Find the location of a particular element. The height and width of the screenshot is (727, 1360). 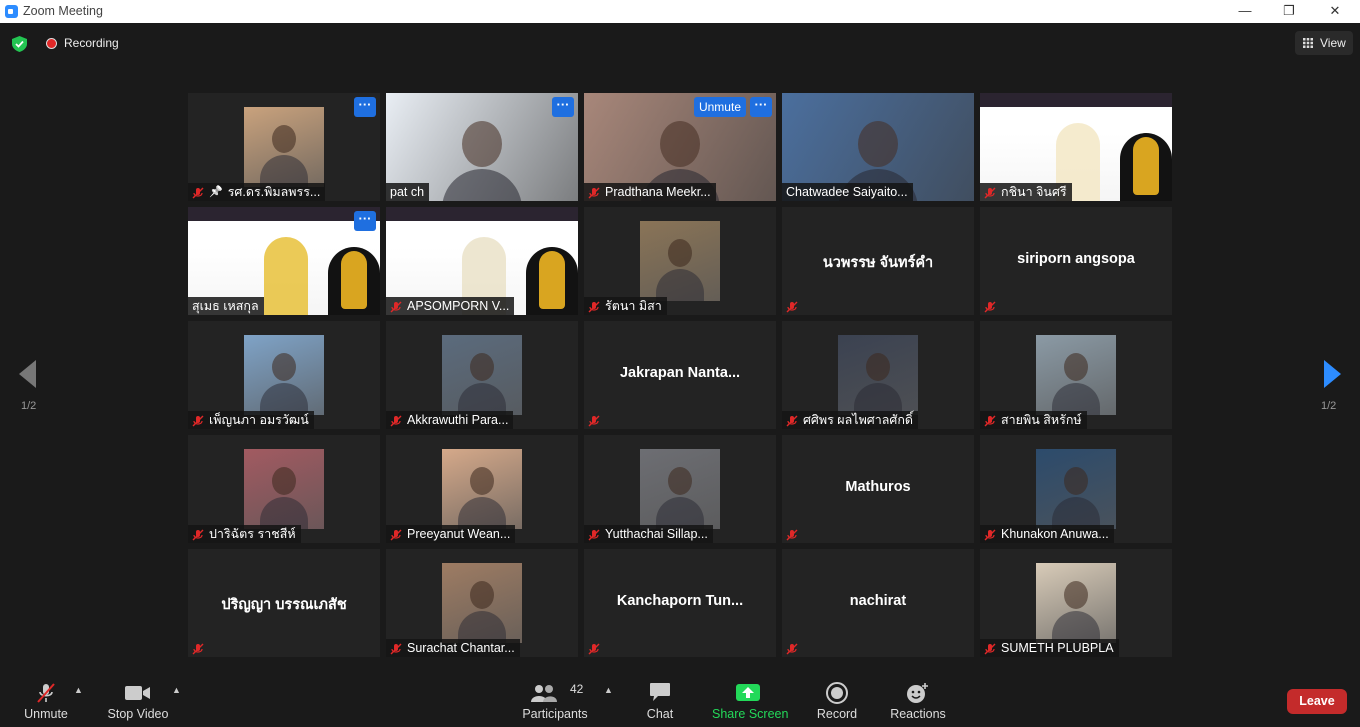

previous-page-icon is located at coordinates (27, 374).